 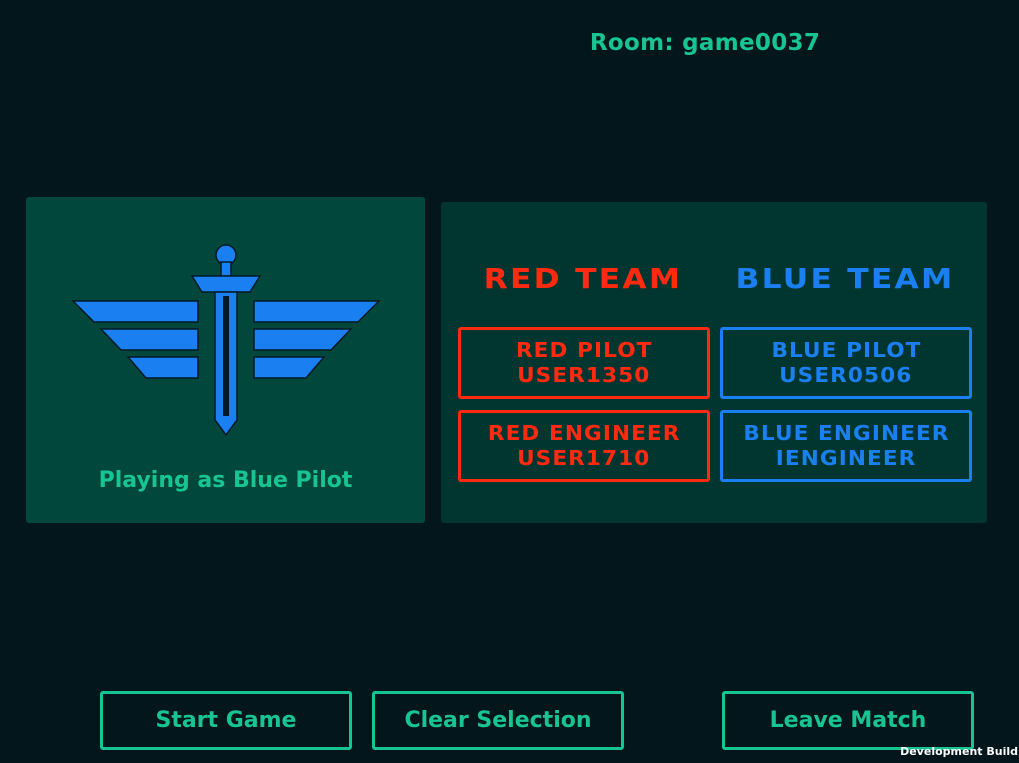 What do you see at coordinates (225, 480) in the screenshot?
I see `playing-as-label: Playing as Blue Pilot` at bounding box center [225, 480].